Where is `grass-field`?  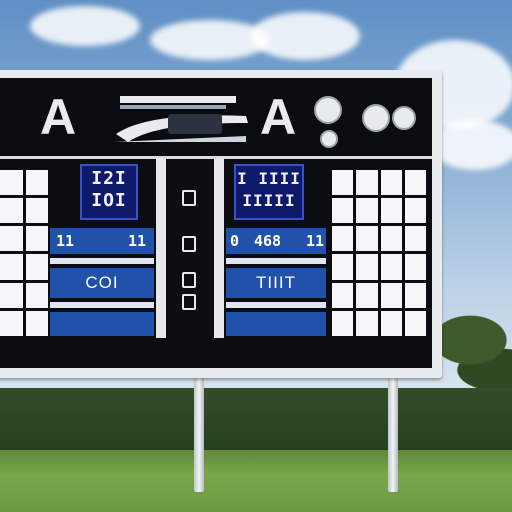
grass-field is located at coordinates (256, 481).